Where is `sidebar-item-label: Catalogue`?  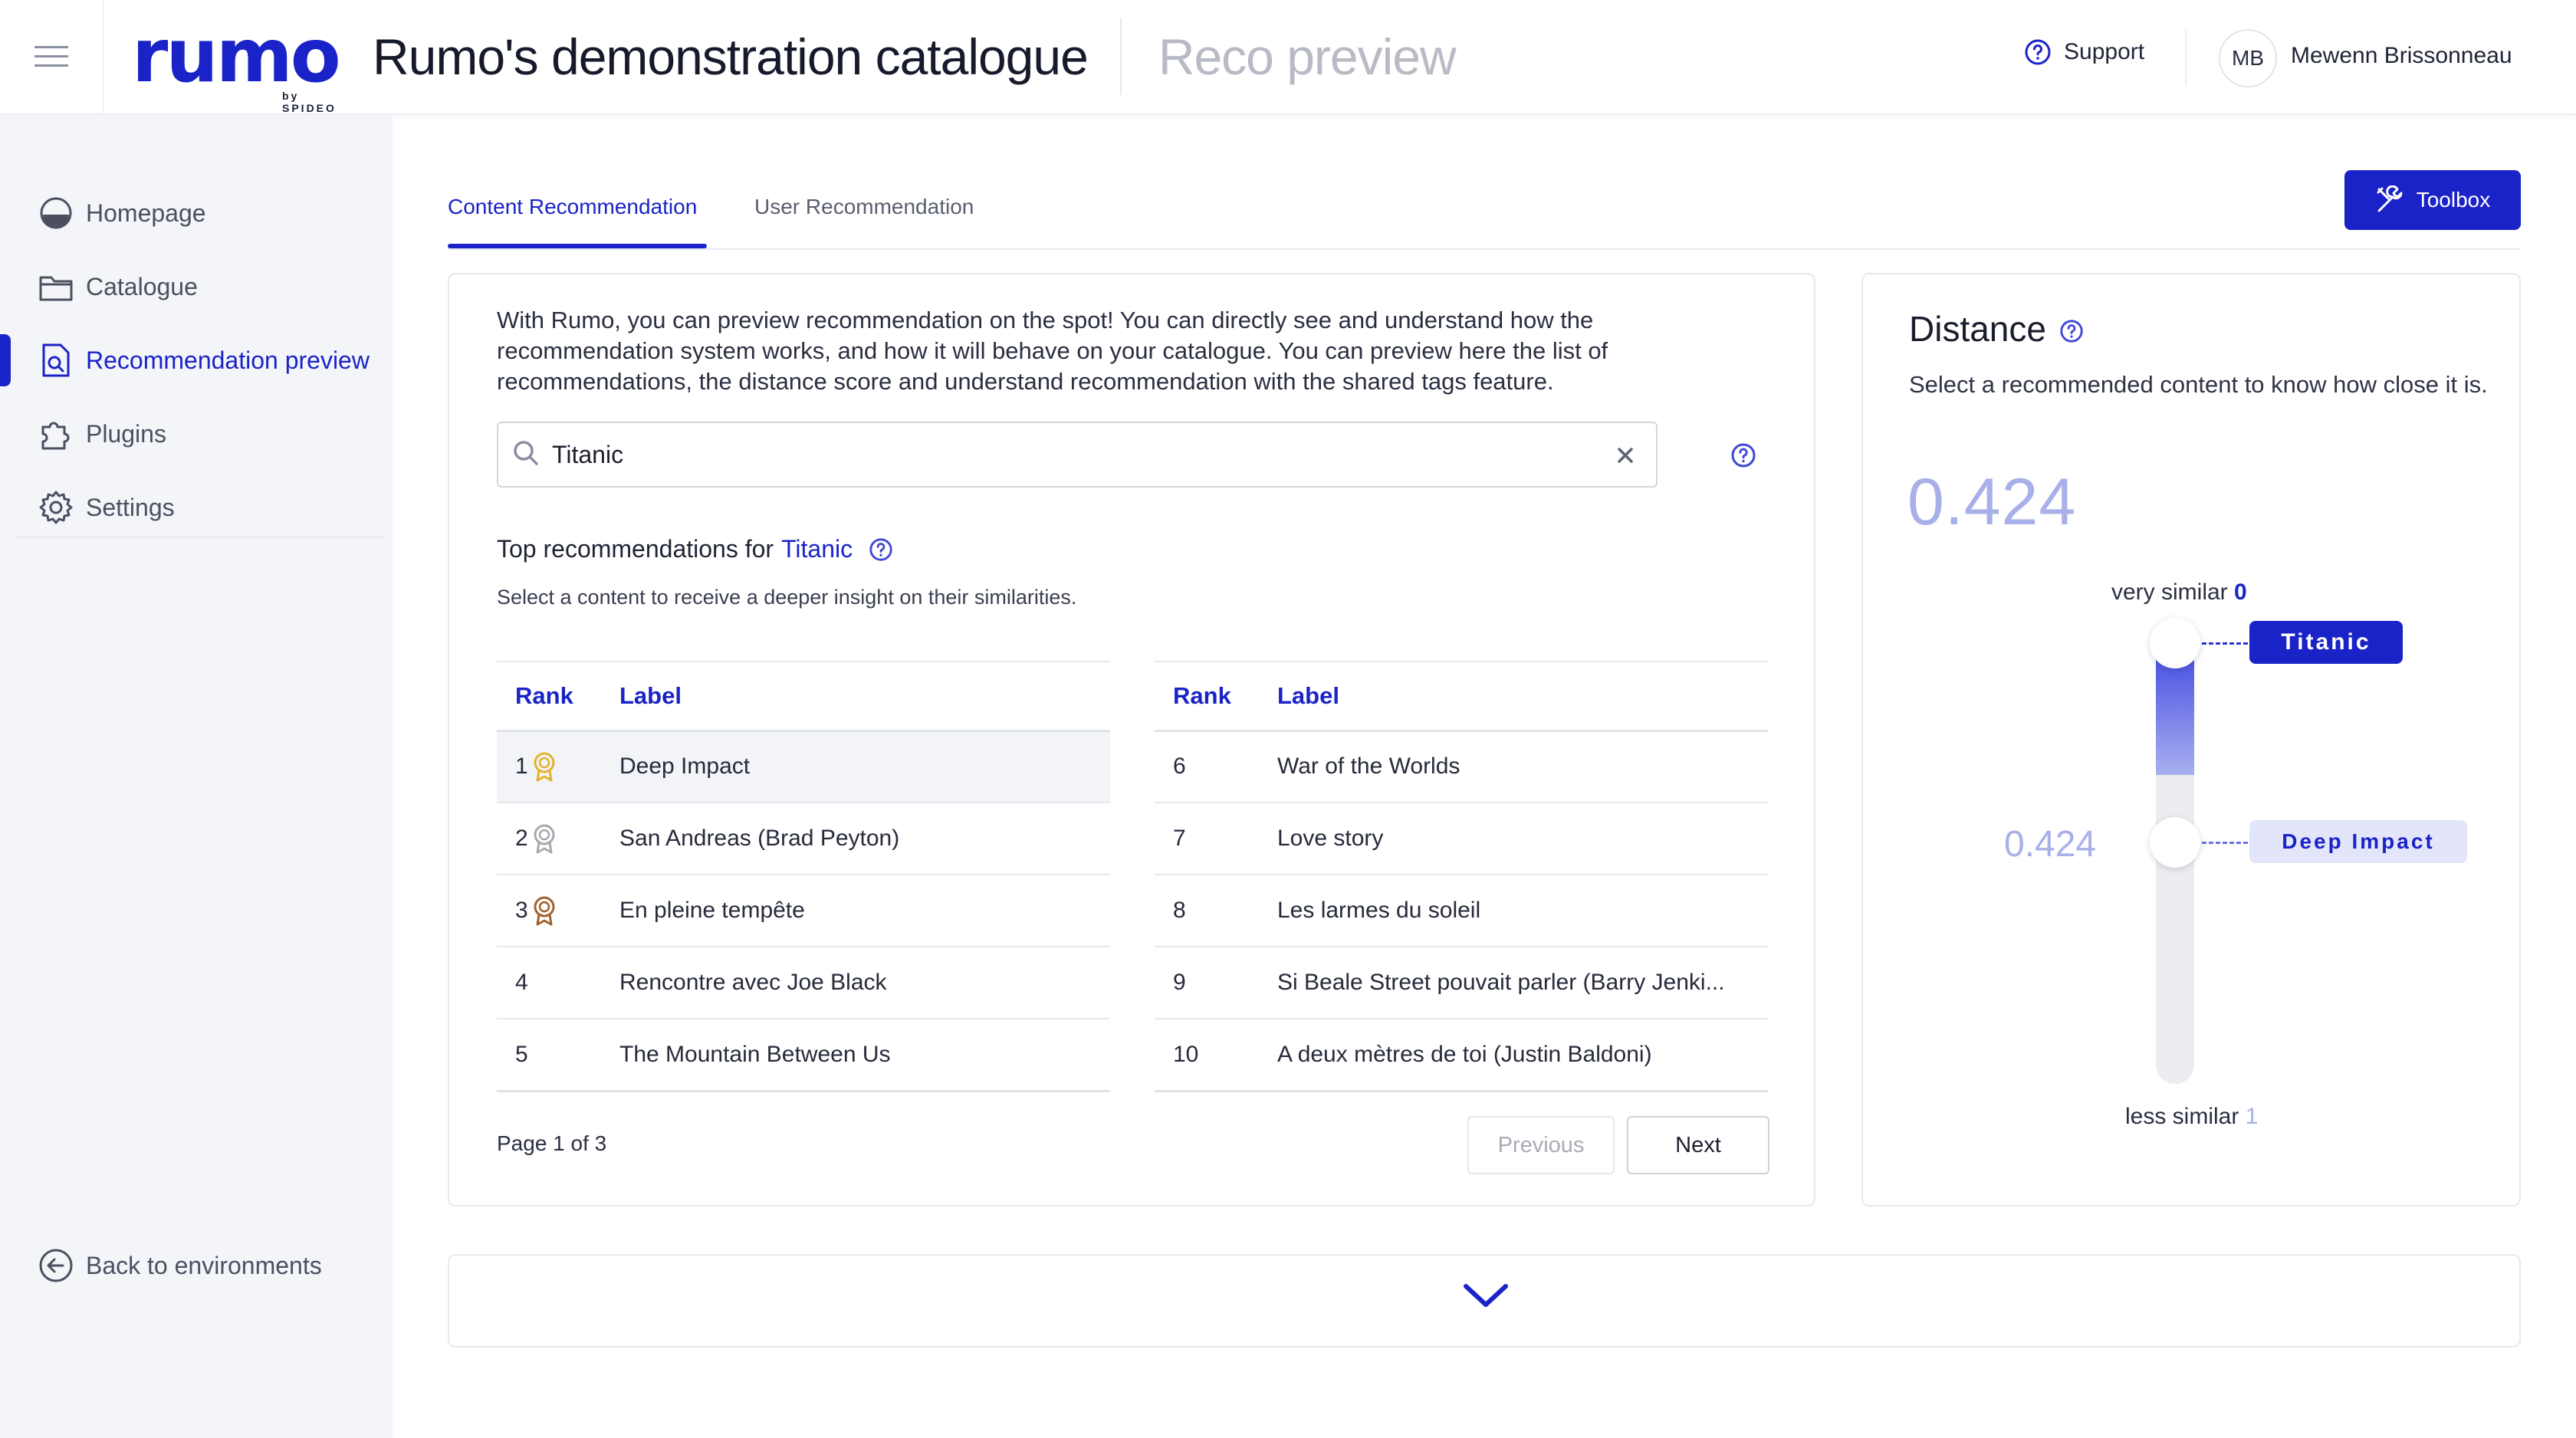 sidebar-item-label: Catalogue is located at coordinates (142, 286).